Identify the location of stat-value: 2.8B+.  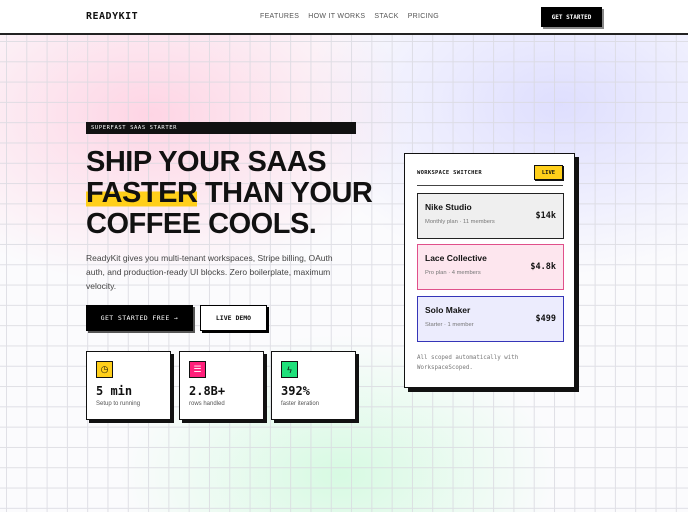
(207, 391).